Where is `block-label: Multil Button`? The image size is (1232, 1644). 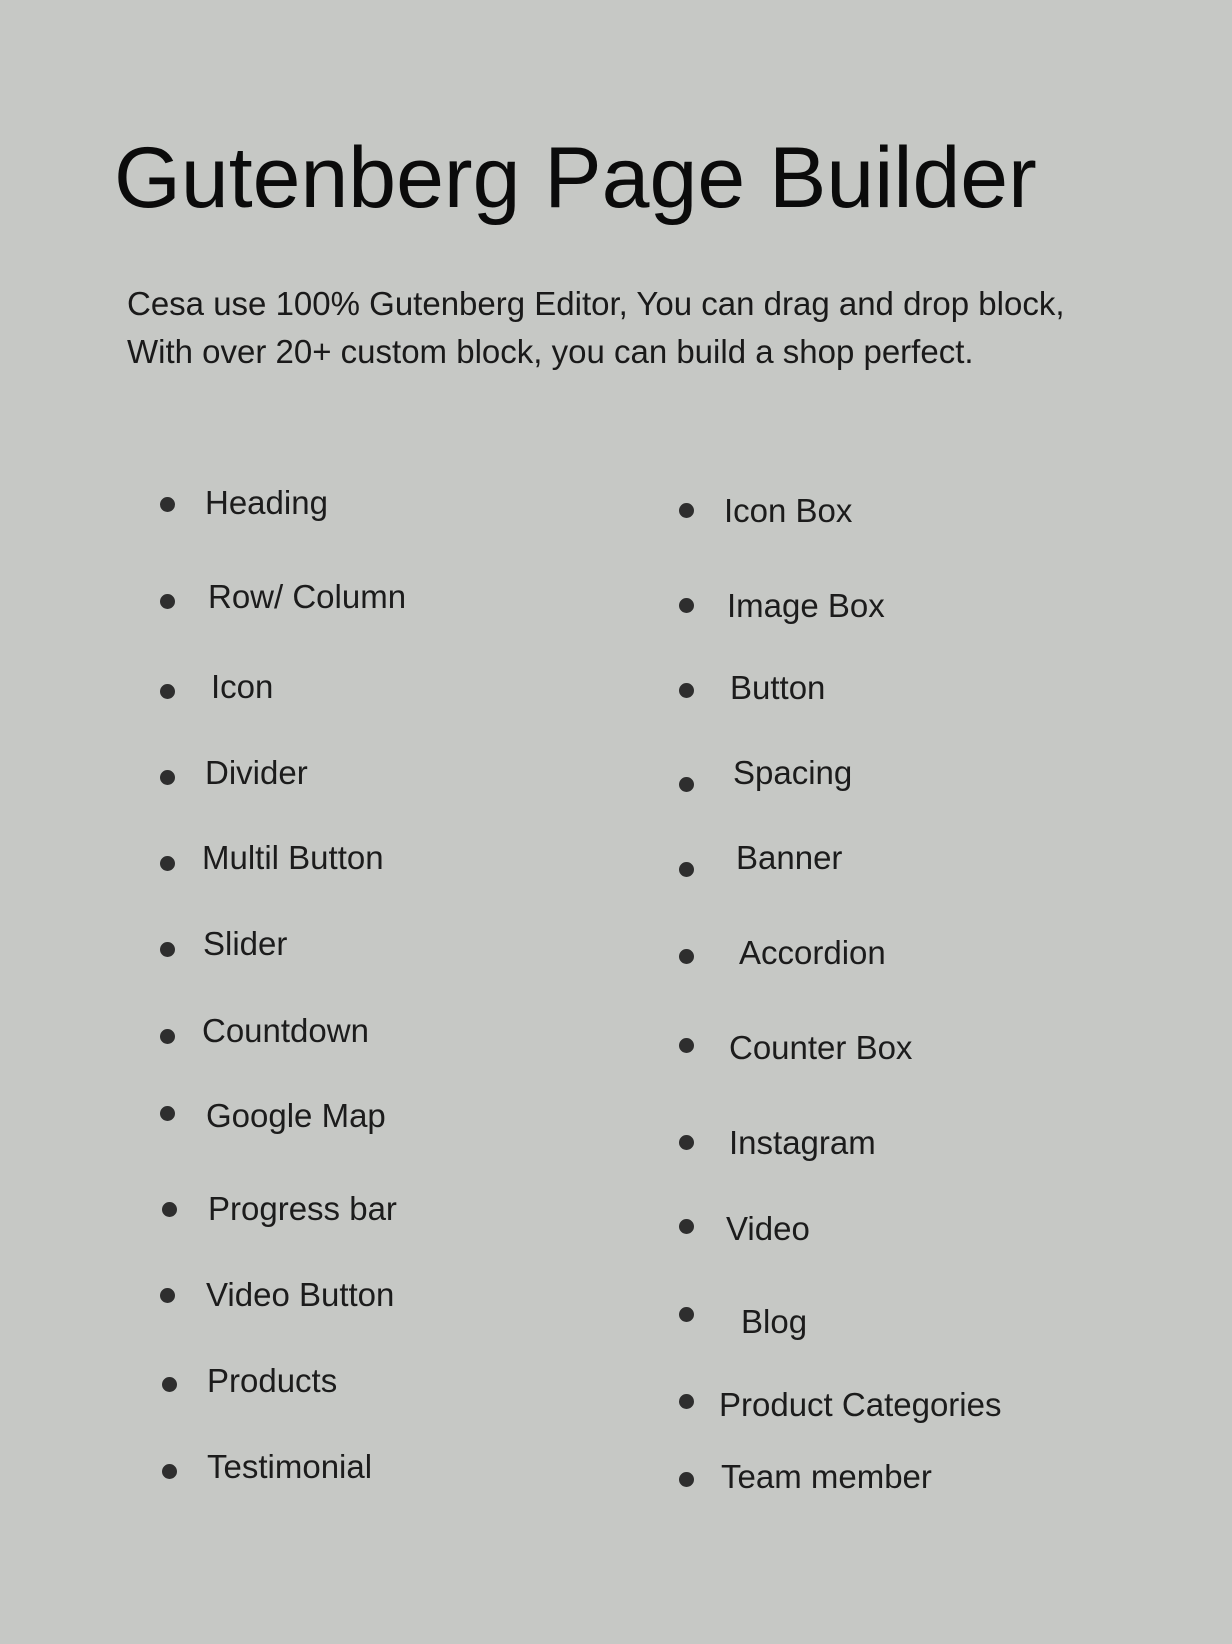 block-label: Multil Button is located at coordinates (293, 857).